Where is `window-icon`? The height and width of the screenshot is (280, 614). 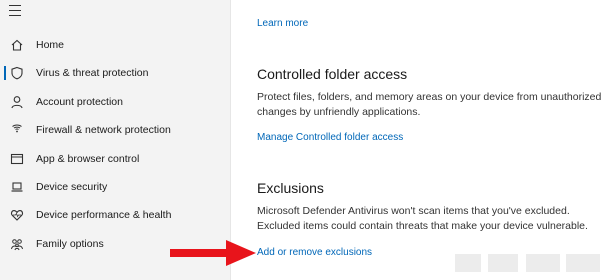
window-icon is located at coordinates (17, 159).